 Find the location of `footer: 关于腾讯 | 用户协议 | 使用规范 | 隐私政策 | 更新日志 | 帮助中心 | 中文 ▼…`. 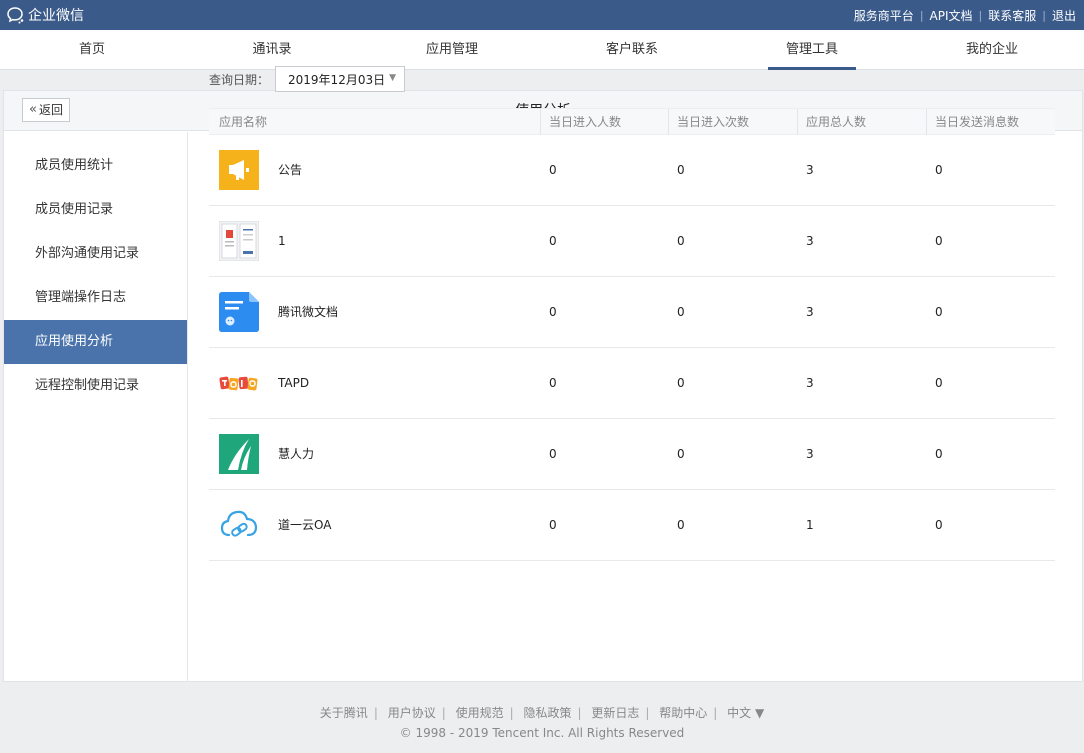

footer: 关于腾讯 | 用户协议 | 使用规范 | 隐私政策 | 更新日志 | 帮助中心 | 中文 ▼… is located at coordinates (542, 722).